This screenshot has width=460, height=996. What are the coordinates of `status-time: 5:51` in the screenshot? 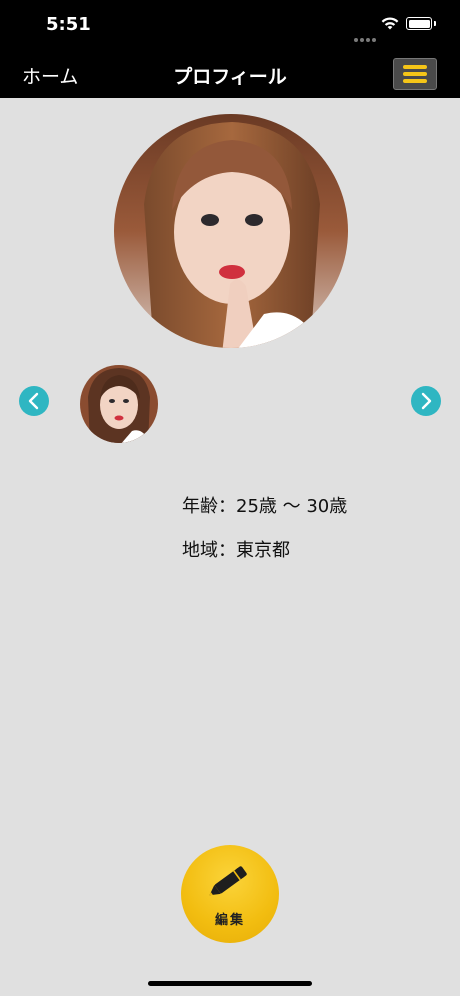 It's located at (68, 24).